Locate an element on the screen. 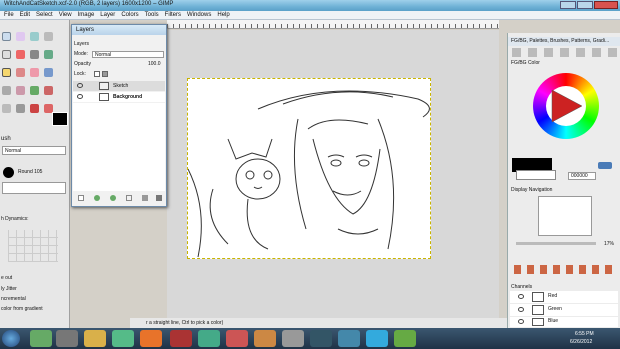 This screenshot has height=349, width=620. bg-color-swatch is located at coordinates (536, 175).